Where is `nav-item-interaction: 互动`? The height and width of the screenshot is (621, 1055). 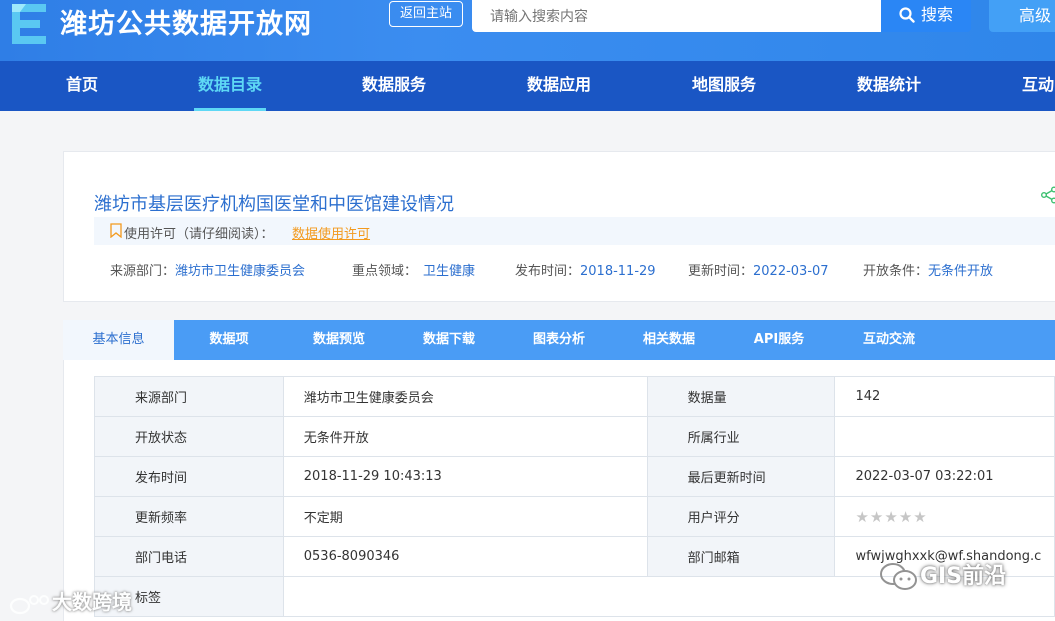
nav-item-interaction: 互动 is located at coordinates (1038, 86).